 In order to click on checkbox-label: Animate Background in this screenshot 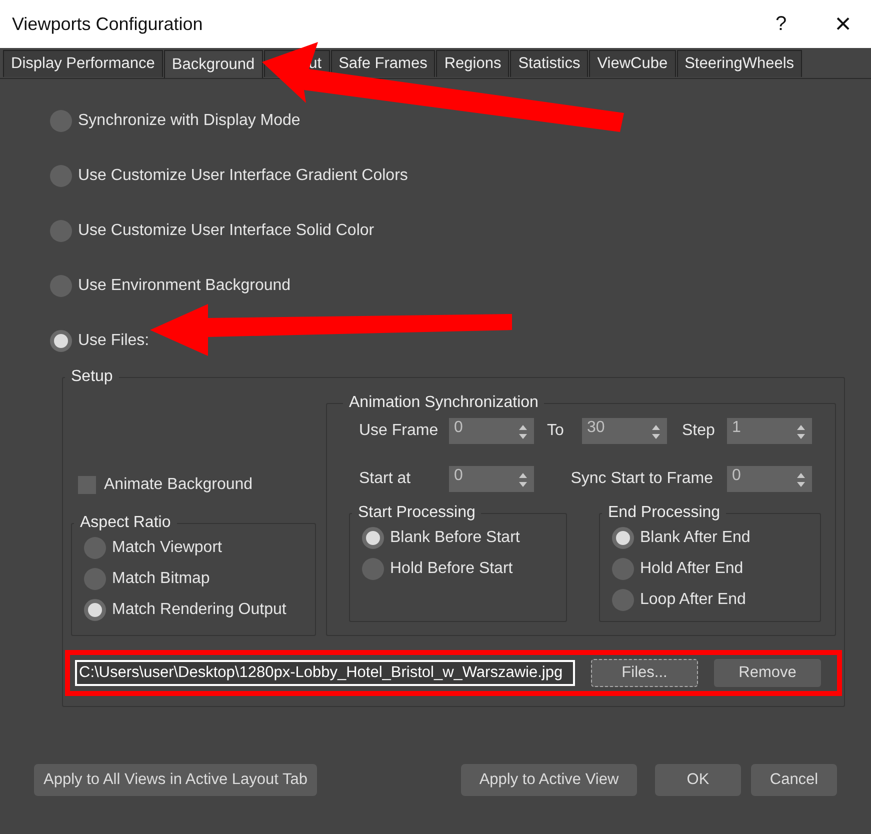, I will do `click(178, 485)`.